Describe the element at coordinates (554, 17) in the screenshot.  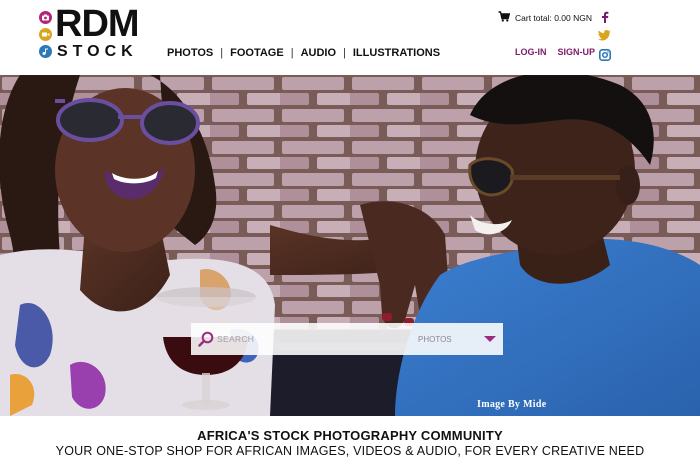
I see `cart-total-label: Cart total: 0.00 NGN` at that location.